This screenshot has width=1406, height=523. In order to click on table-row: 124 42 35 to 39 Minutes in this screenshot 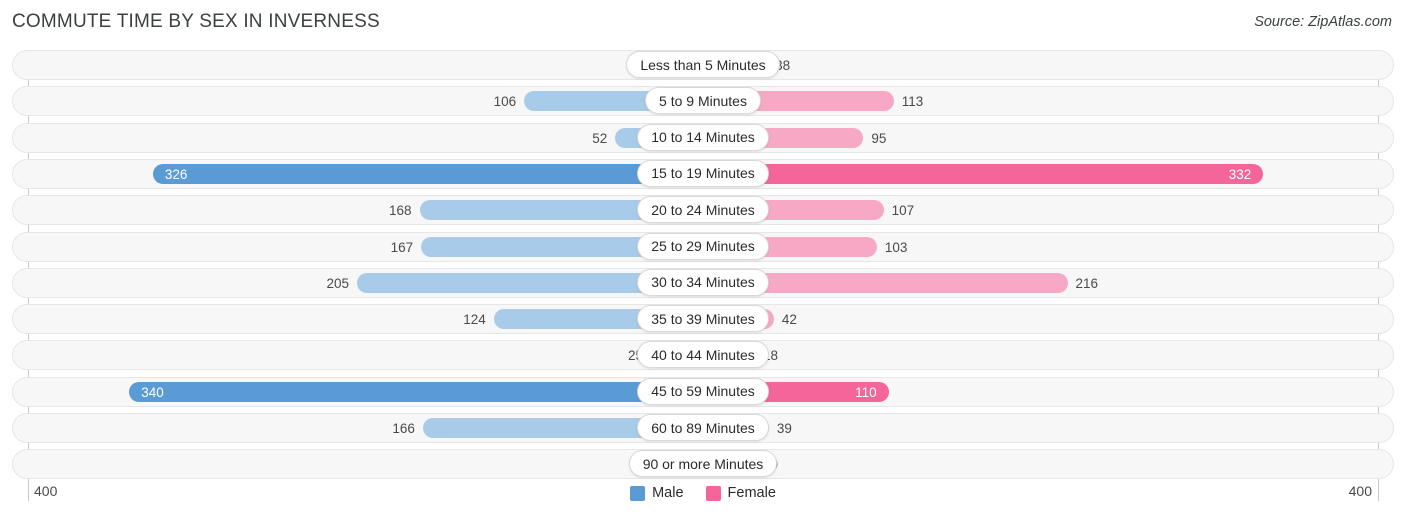, I will do `click(703, 320)`.